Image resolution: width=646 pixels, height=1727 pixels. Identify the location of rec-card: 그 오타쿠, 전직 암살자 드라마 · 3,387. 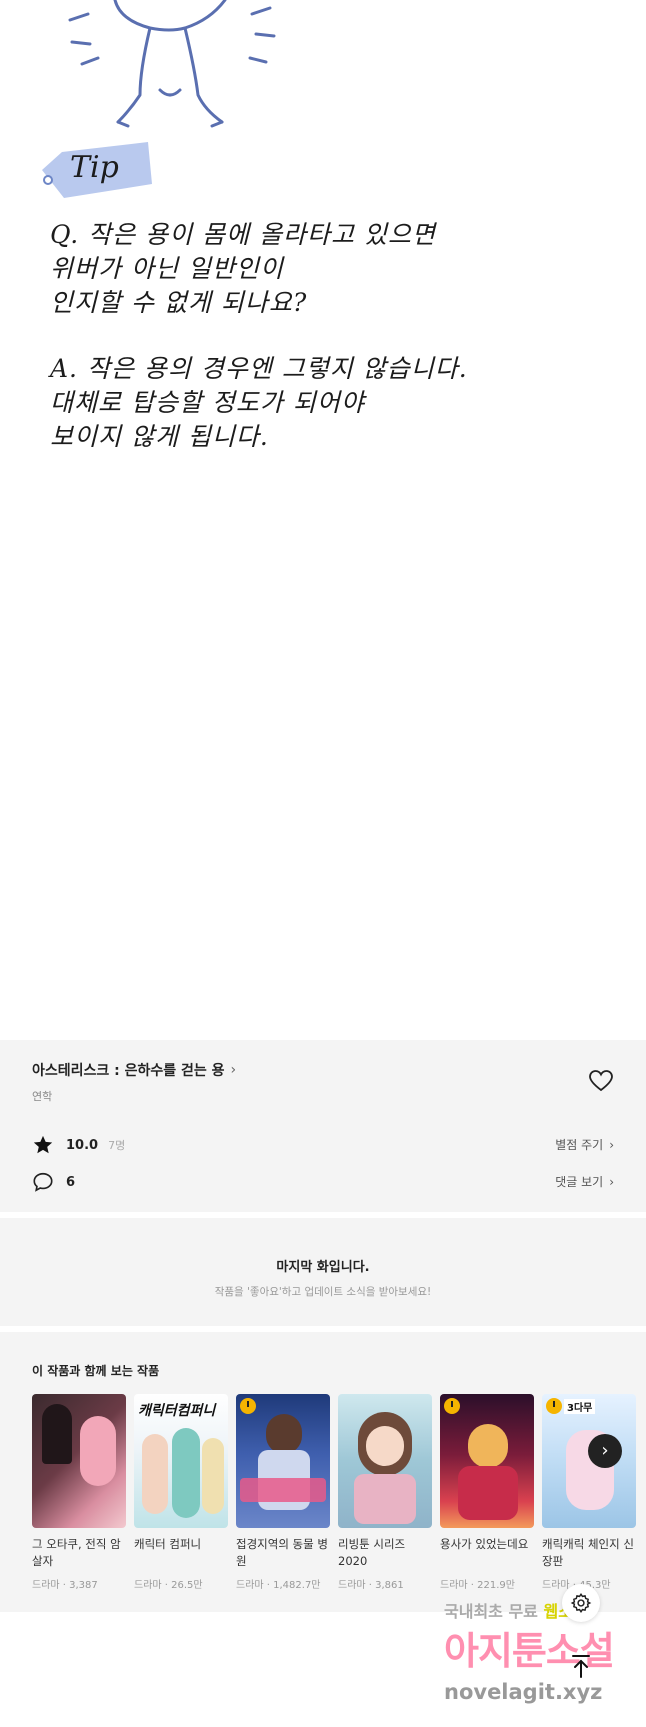
(79, 1492).